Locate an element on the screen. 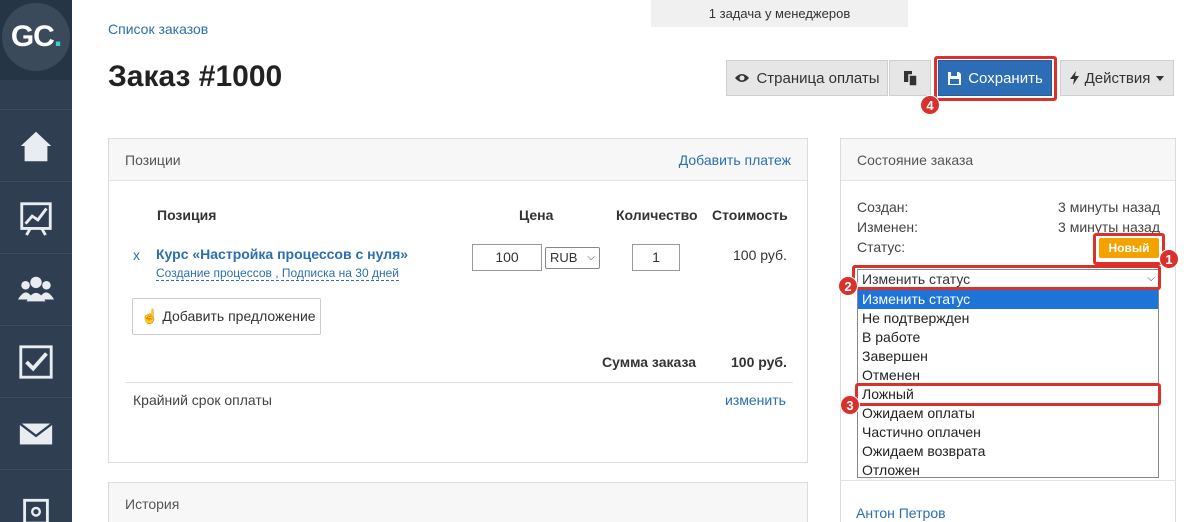 The height and width of the screenshot is (522, 1200). created-value: 3 минуты назад is located at coordinates (1109, 207).